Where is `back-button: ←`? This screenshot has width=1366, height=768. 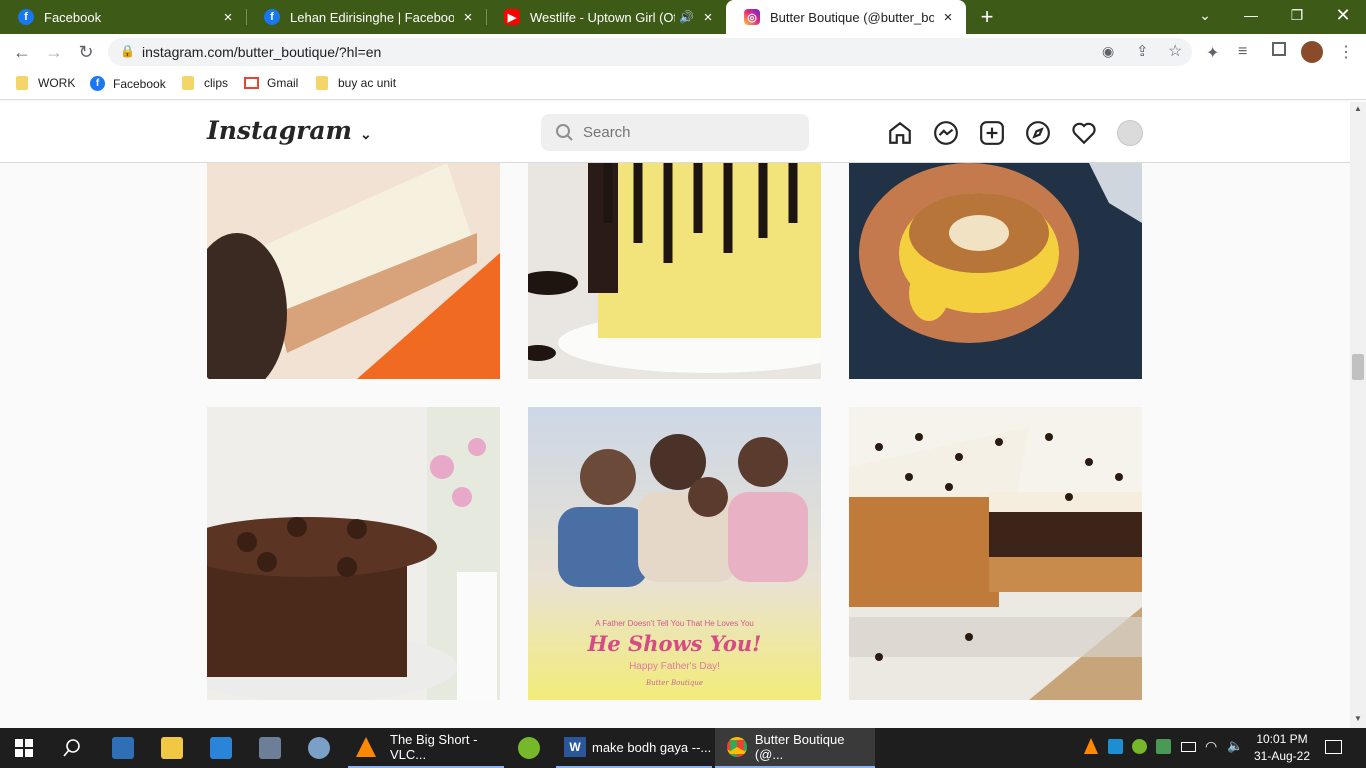
back-button: ← is located at coordinates (22, 52).